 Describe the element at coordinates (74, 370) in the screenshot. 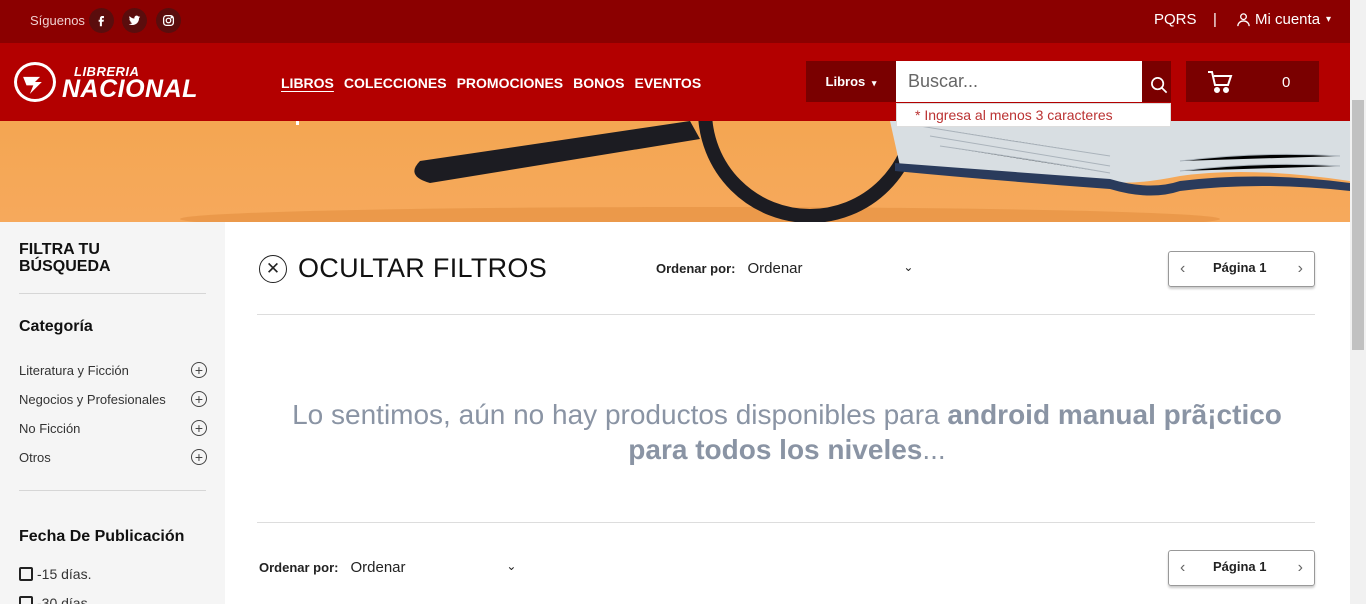

I see `category-label: Literatura y Ficción` at that location.